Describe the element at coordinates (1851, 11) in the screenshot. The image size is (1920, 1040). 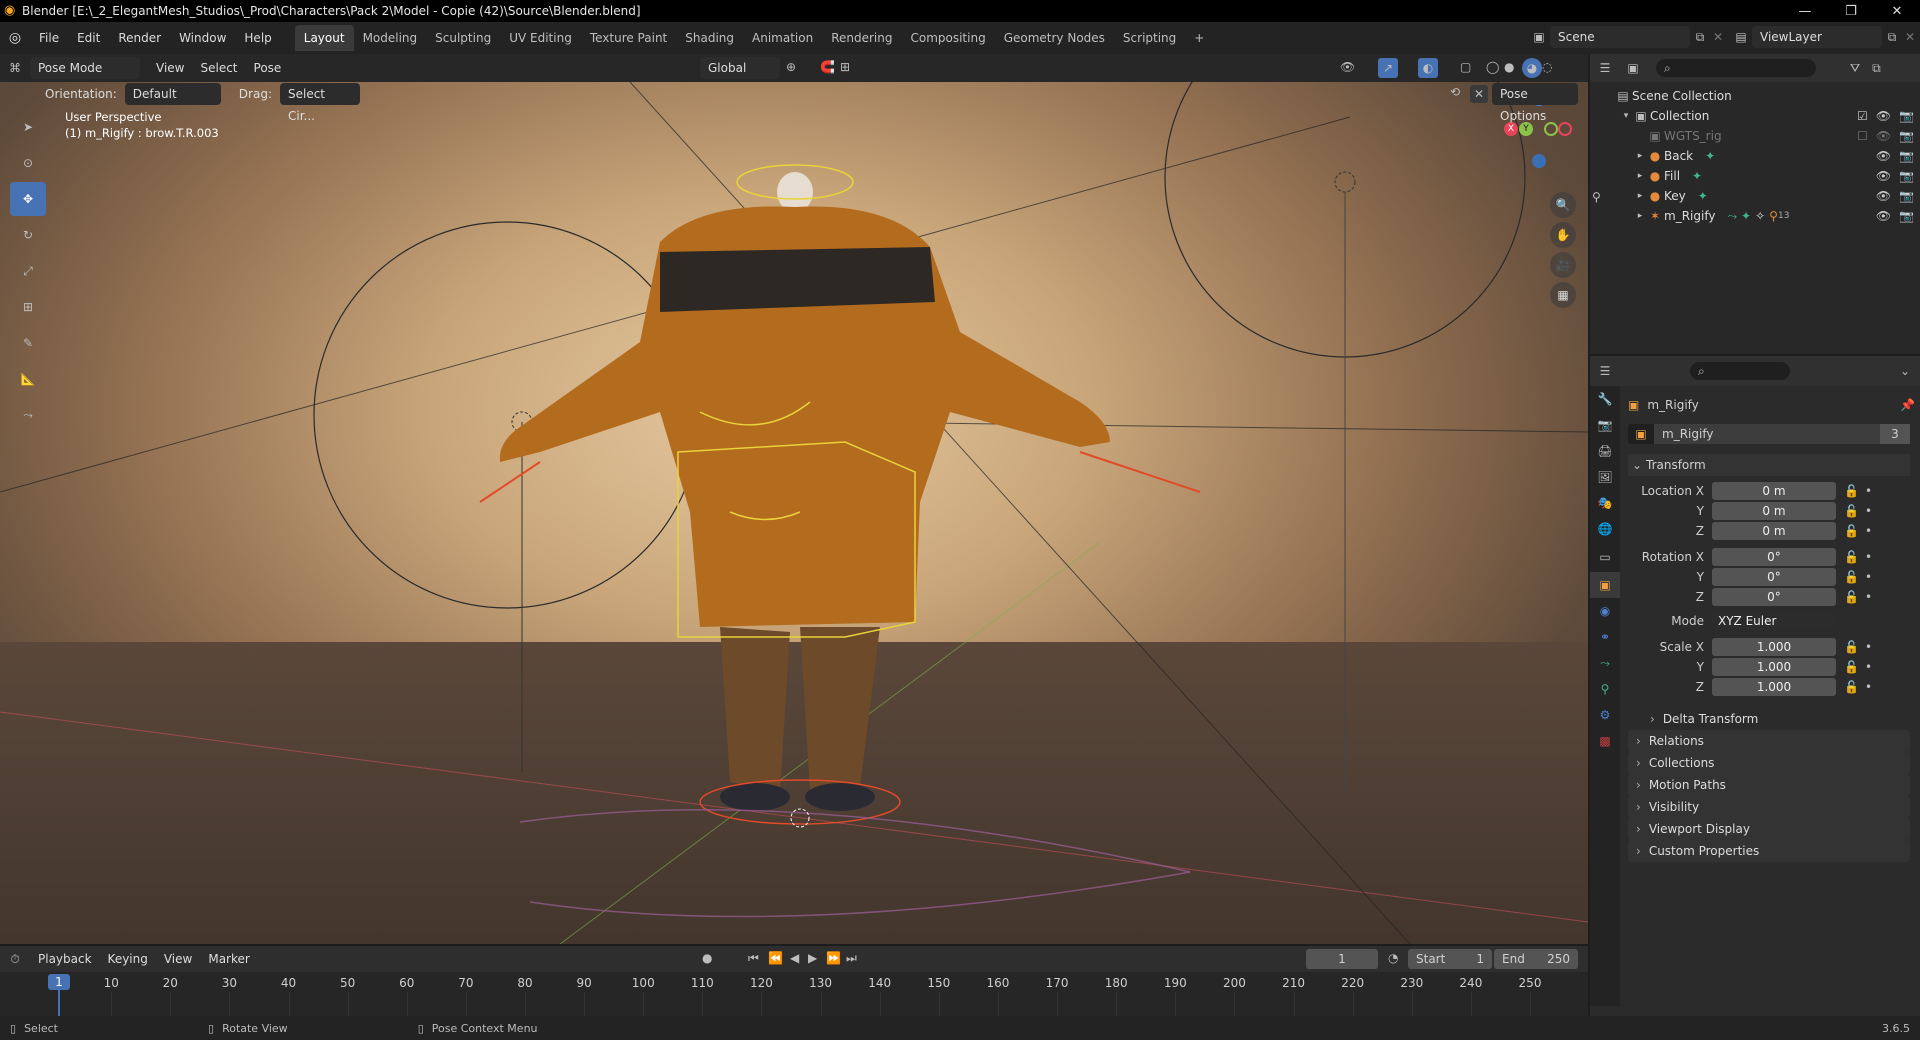
I see `maximize-button: ❐` at that location.